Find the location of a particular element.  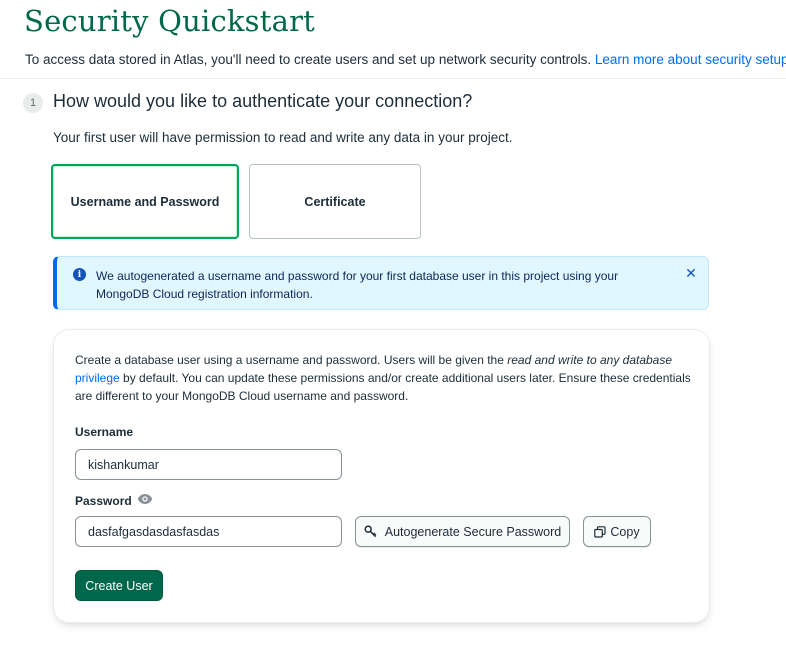

auth-option-label: Username and Password is located at coordinates (145, 201).